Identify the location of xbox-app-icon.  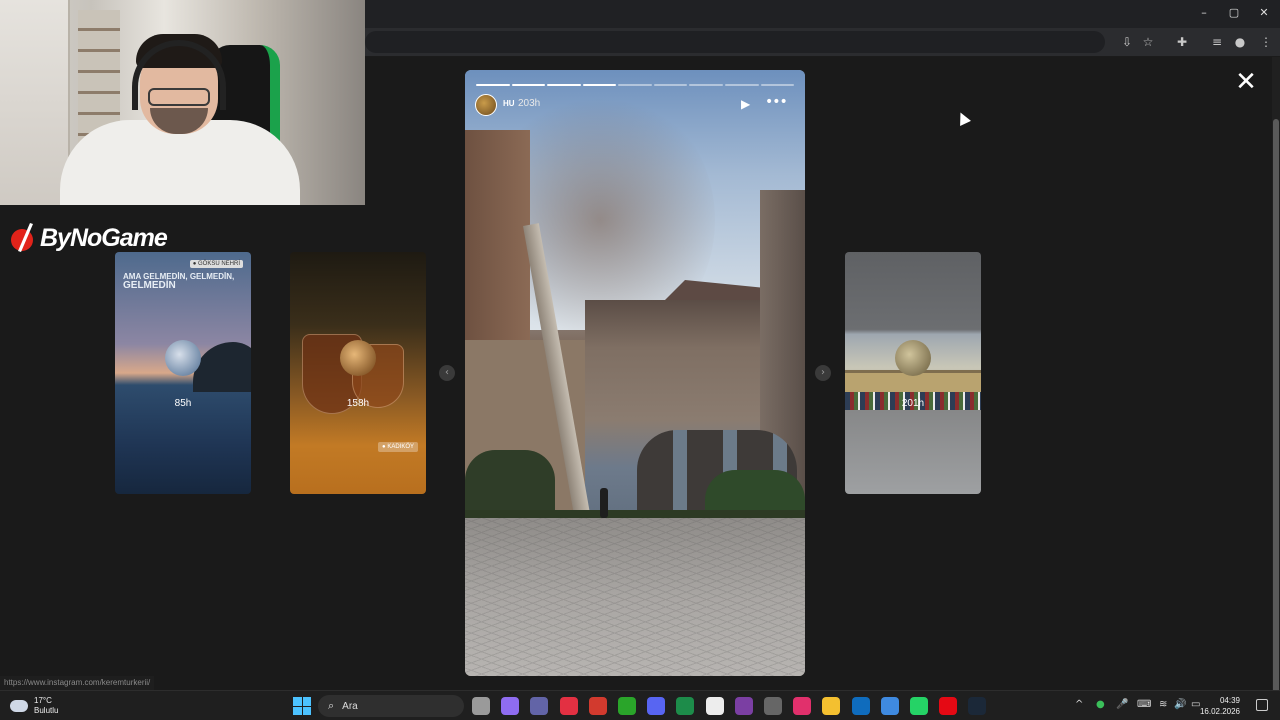
(627, 706).